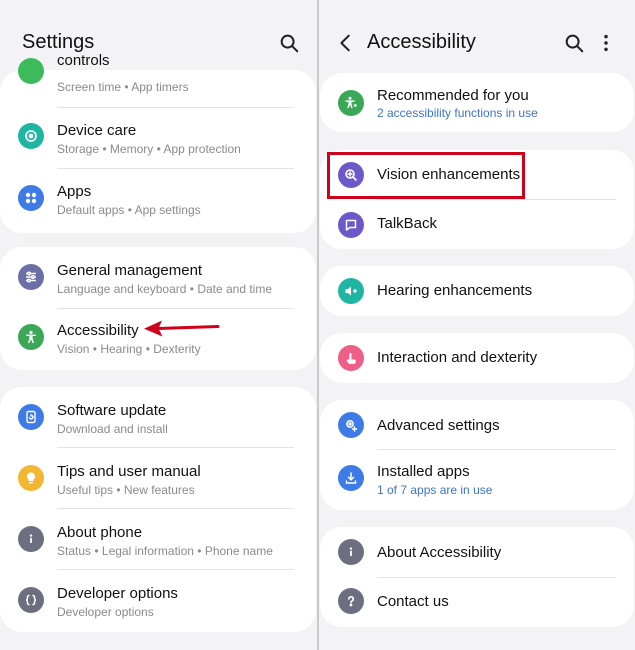  Describe the element at coordinates (439, 552) in the screenshot. I see `item-label: About Accessibility` at that location.